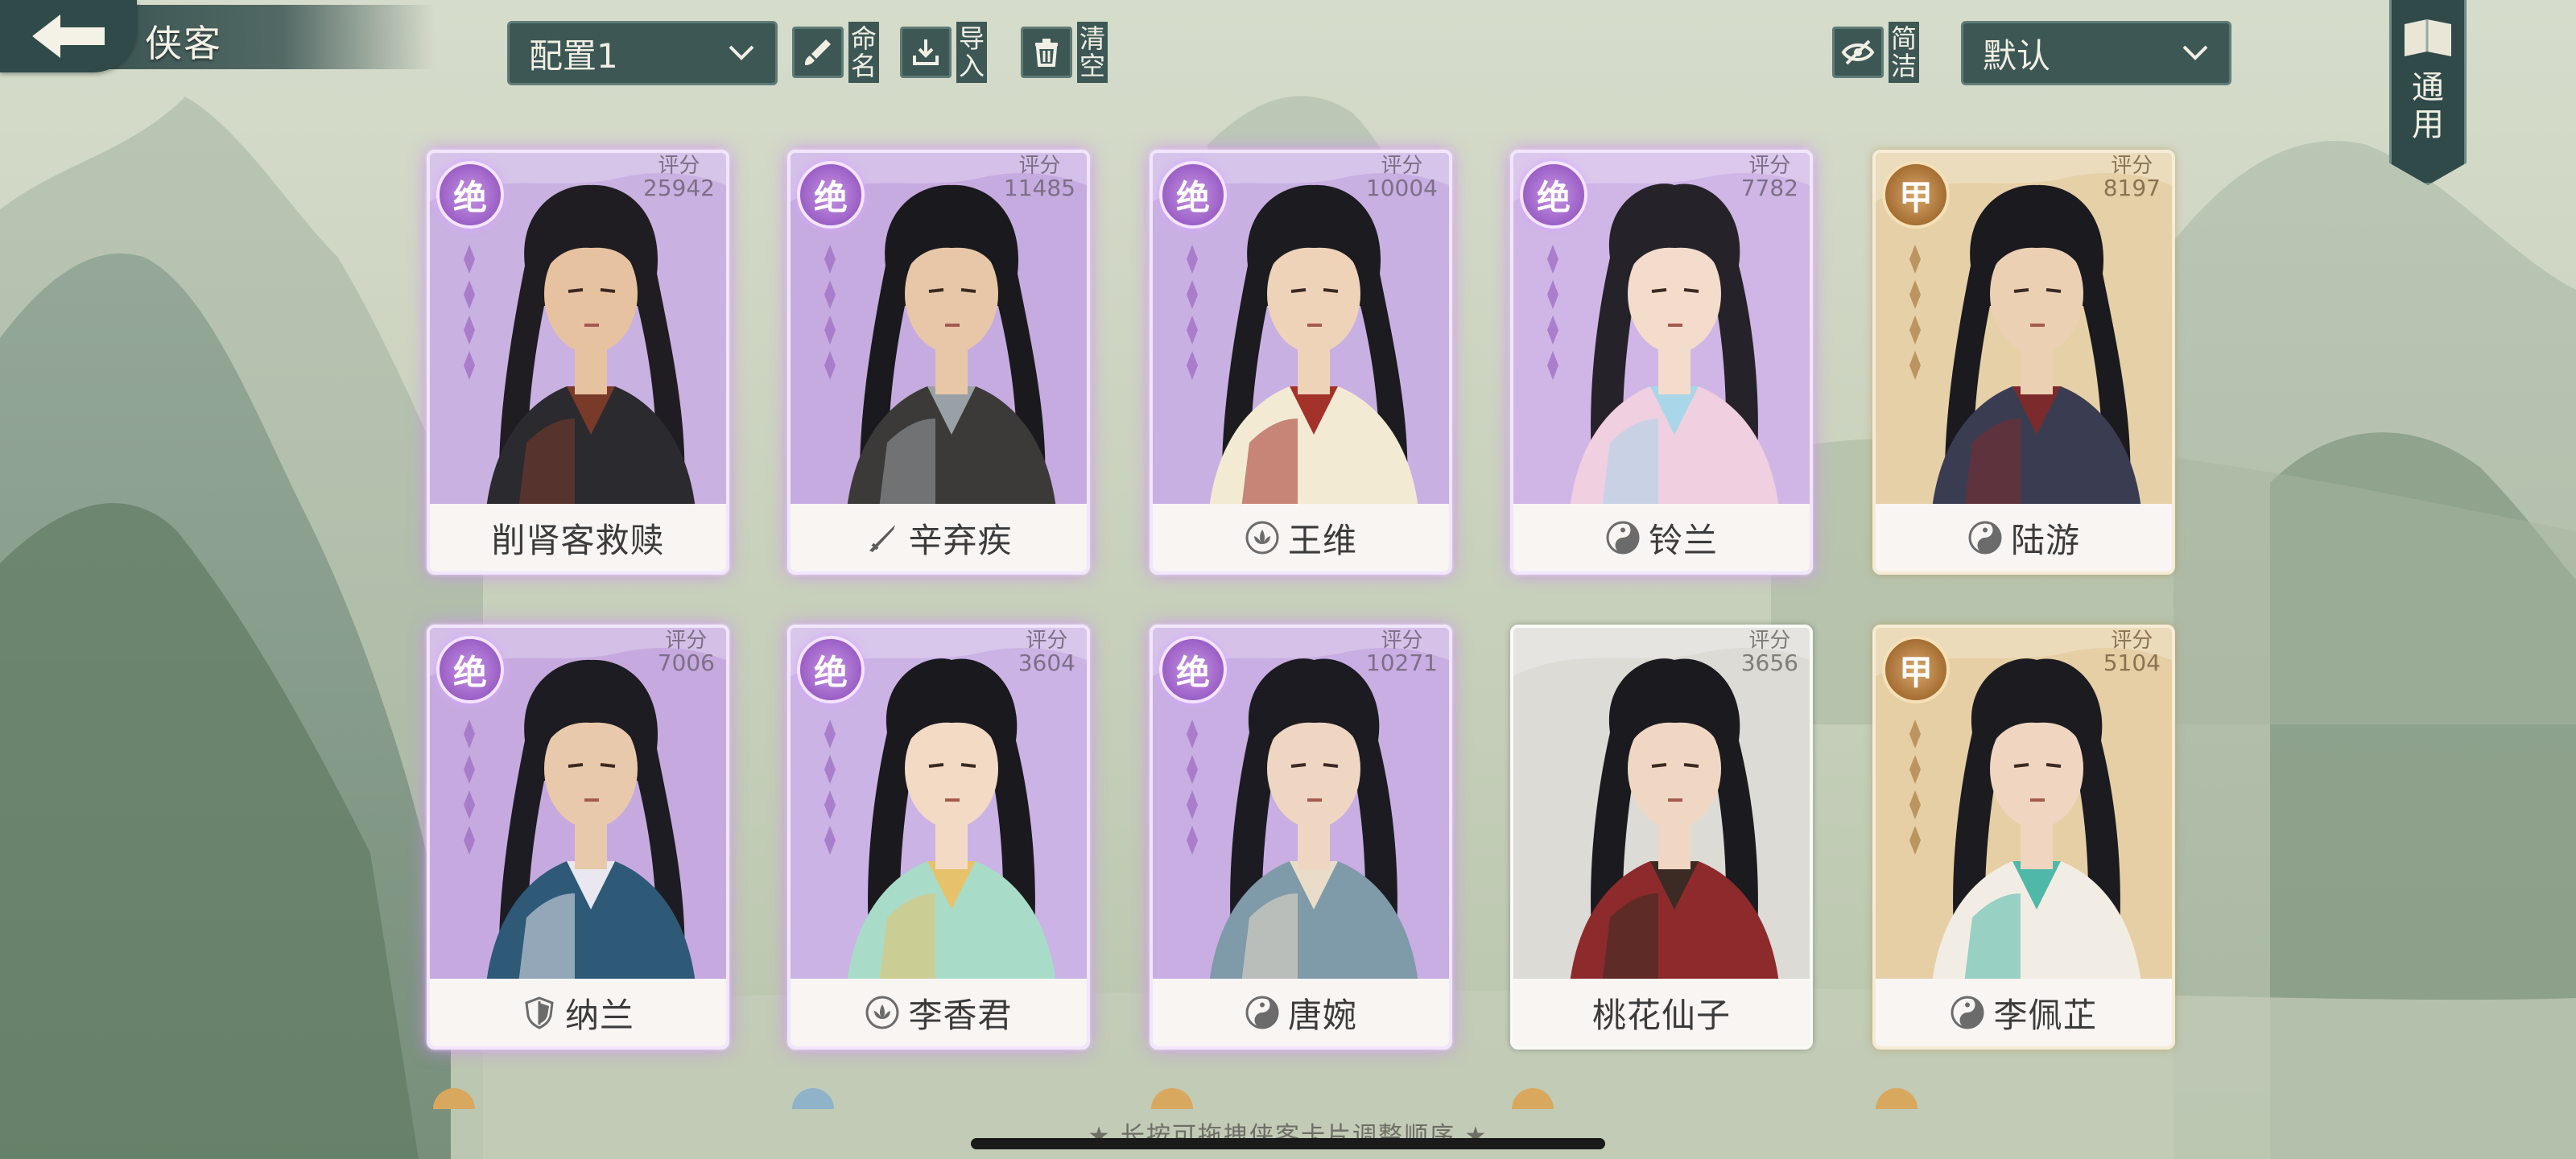 This screenshot has height=1159, width=2576. I want to click on score-value: 11485, so click(1039, 188).